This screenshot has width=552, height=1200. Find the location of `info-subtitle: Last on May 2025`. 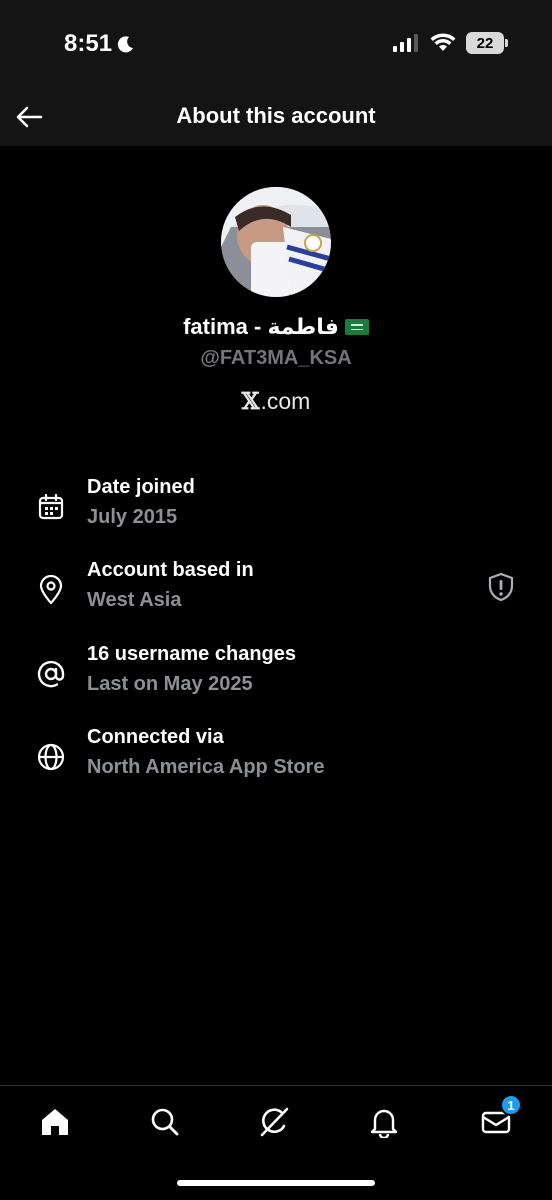

info-subtitle: Last on May 2025 is located at coordinates (170, 684).